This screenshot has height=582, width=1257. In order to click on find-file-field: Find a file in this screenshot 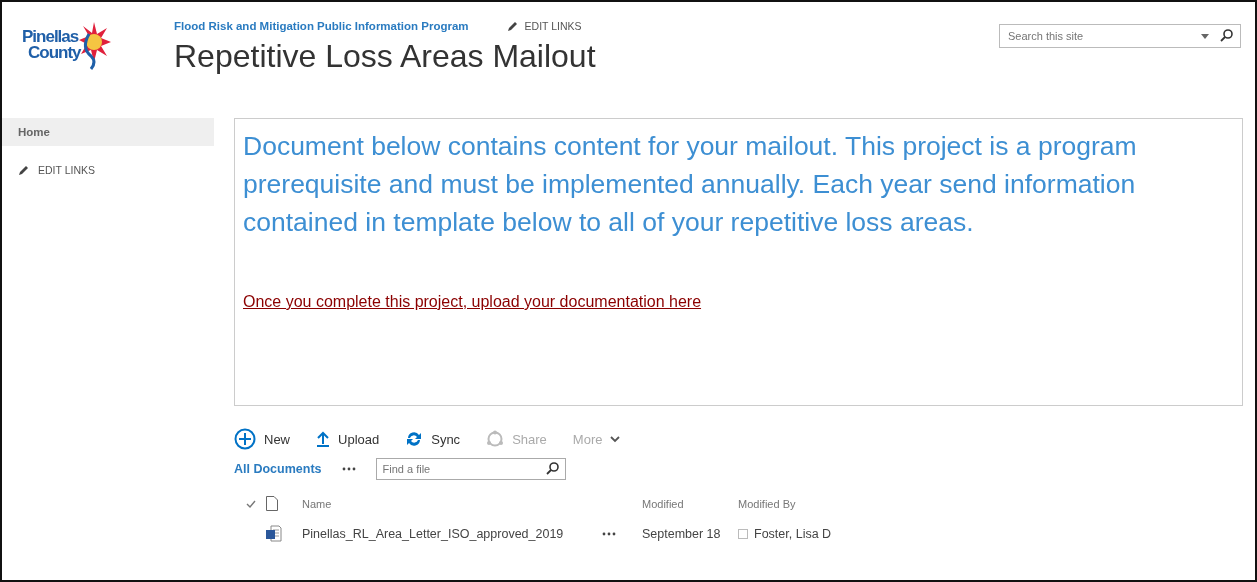, I will do `click(470, 469)`.